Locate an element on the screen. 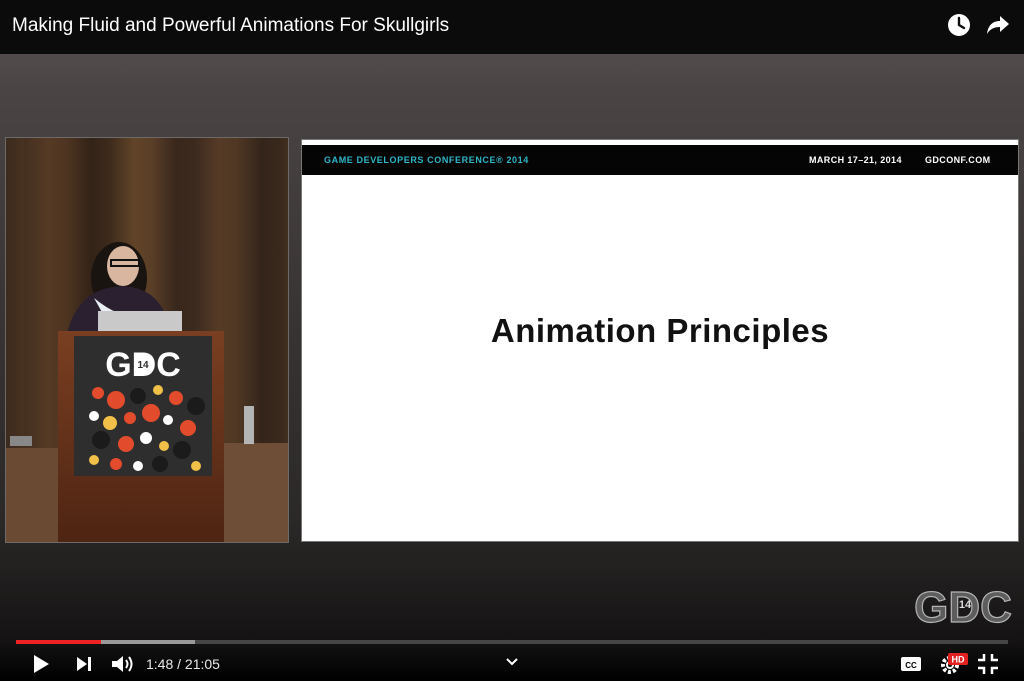 This screenshot has height=681, width=1024. progress-bar is located at coordinates (512, 642).